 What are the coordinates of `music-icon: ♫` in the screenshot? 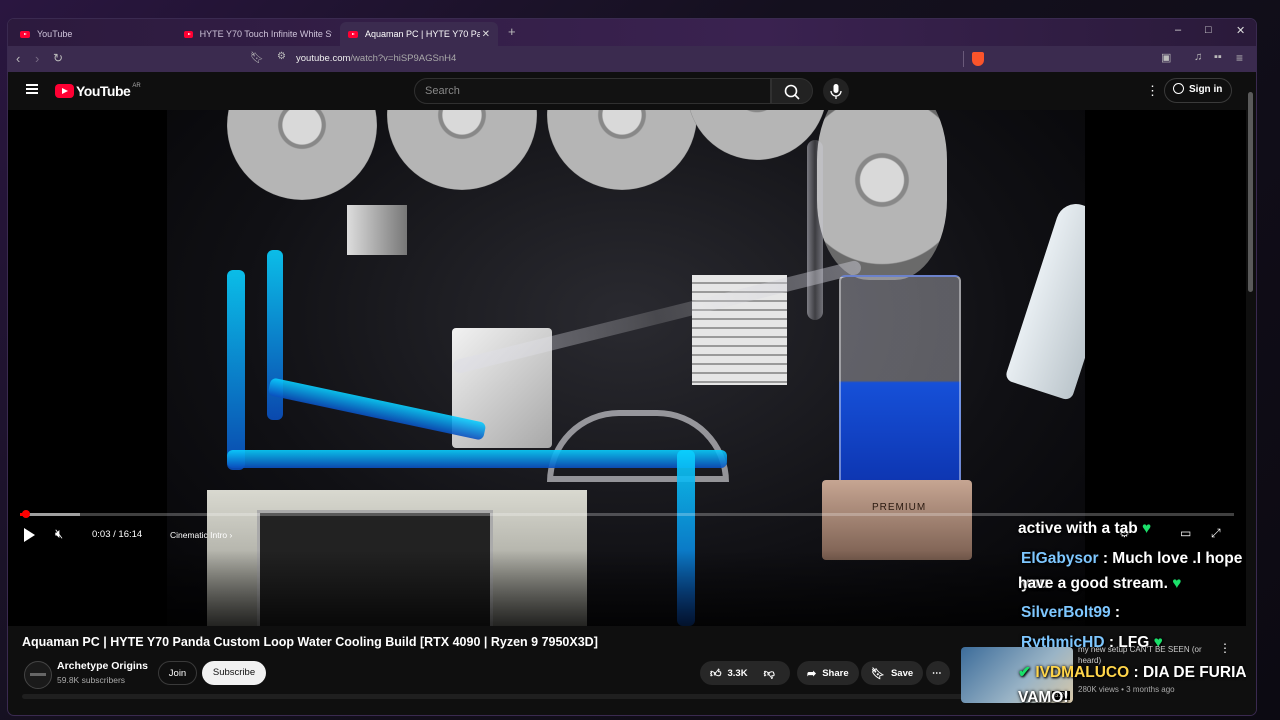 It's located at (1198, 57).